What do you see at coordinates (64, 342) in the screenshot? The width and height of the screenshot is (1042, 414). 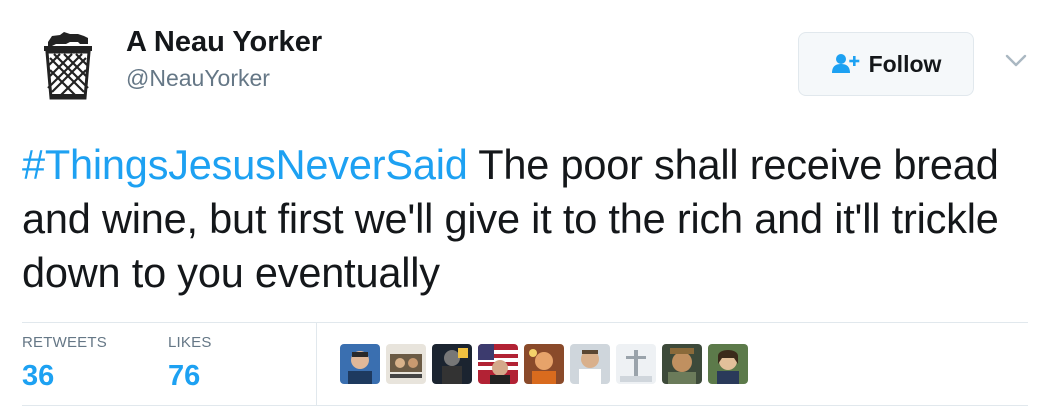 I see `retweets-label: RETWEETS` at bounding box center [64, 342].